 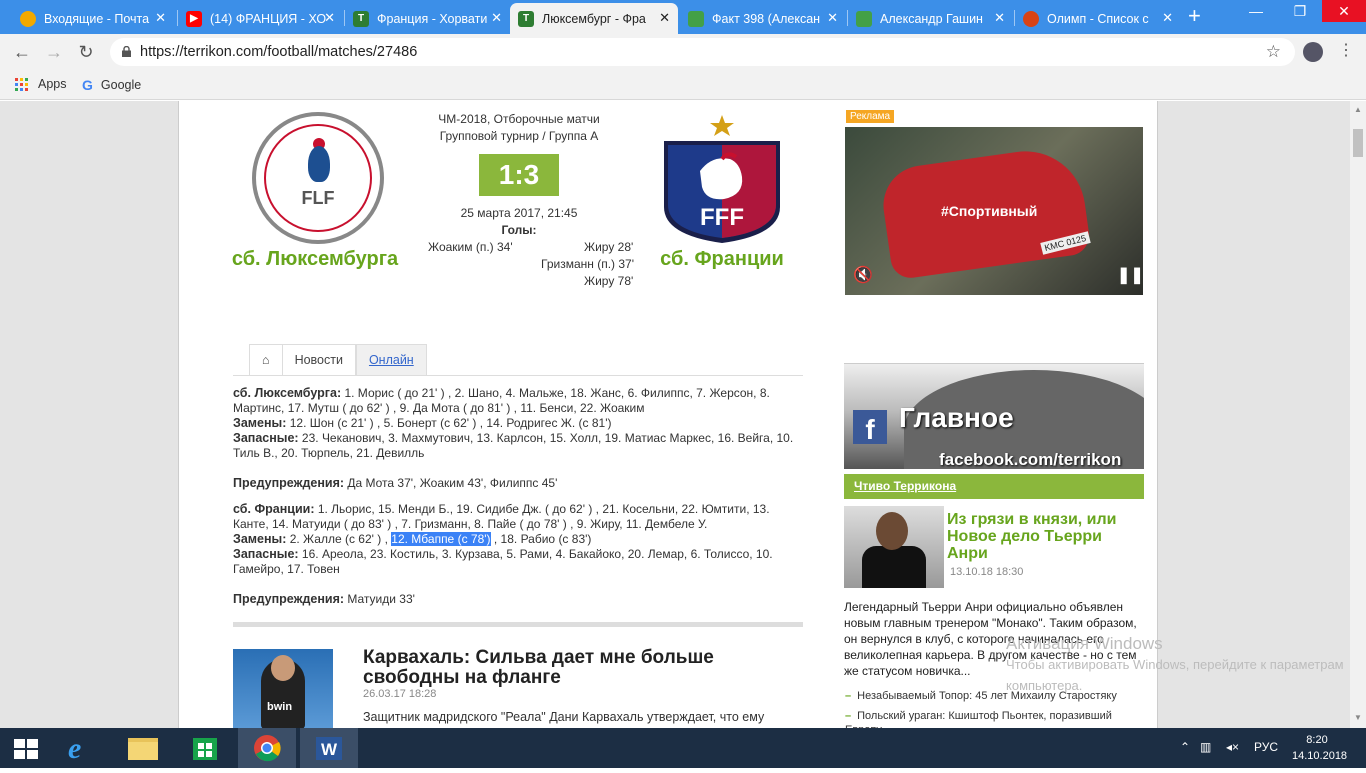 I want to click on away-lineup-team: сб. Франции:, so click(x=274, y=509).